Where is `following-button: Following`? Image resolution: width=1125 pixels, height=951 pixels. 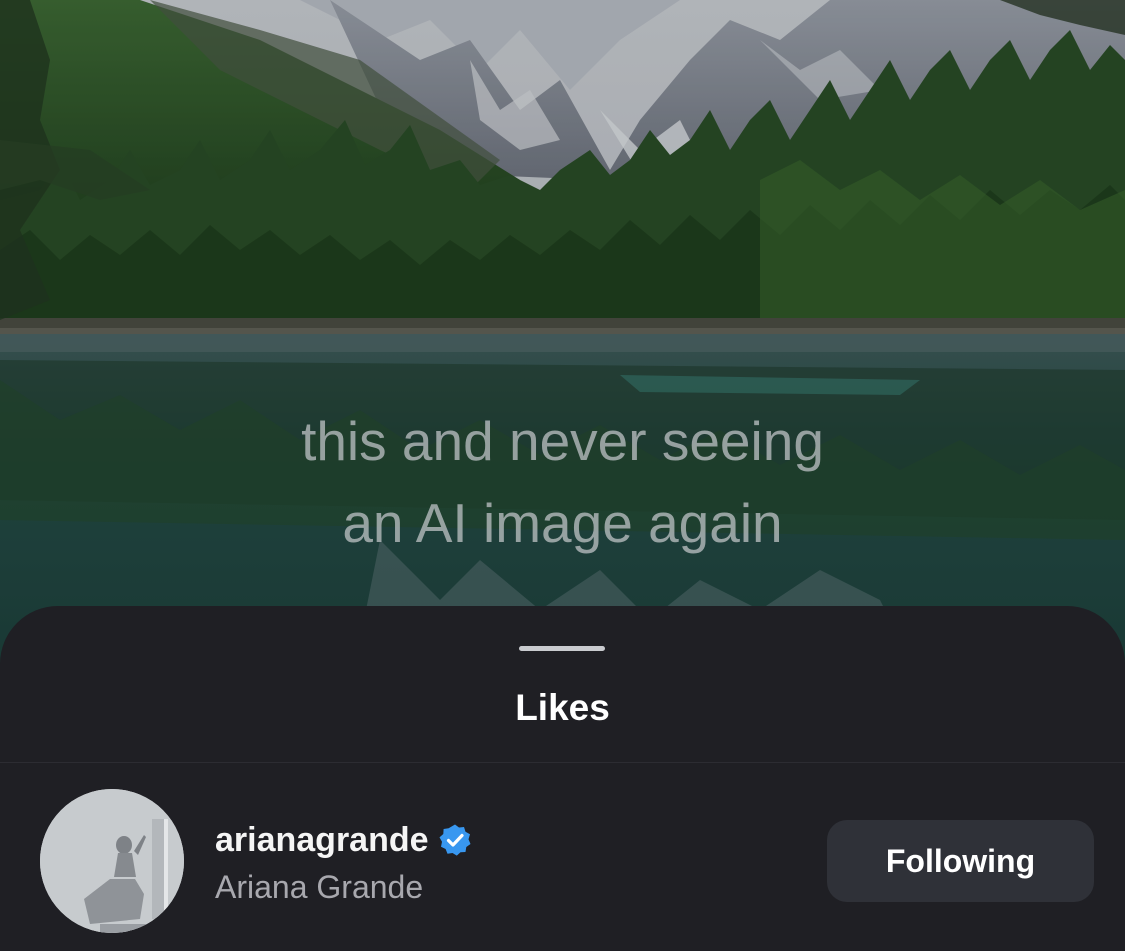
following-button: Following is located at coordinates (960, 861).